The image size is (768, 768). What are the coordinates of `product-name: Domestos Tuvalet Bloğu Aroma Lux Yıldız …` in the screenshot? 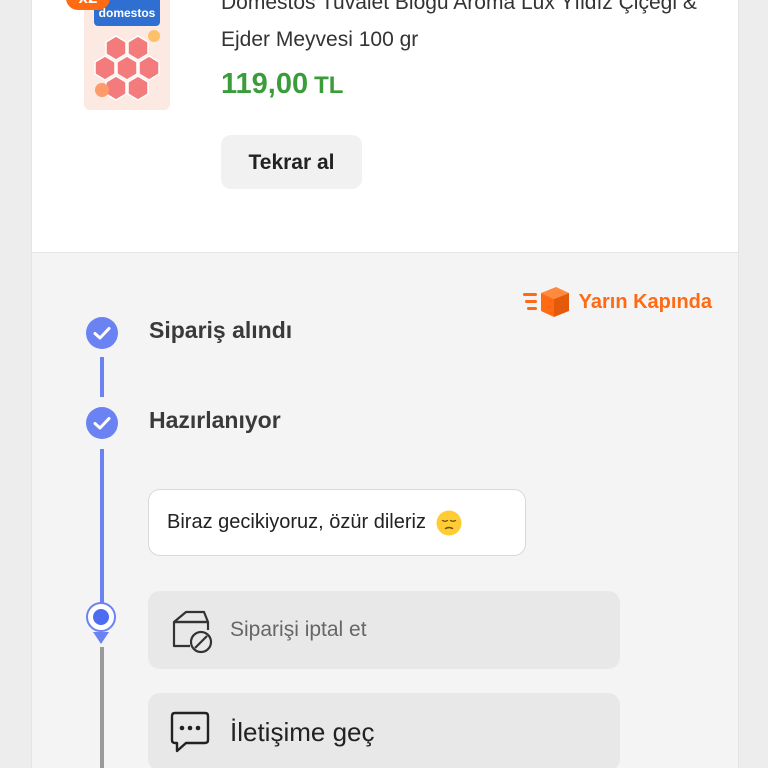 It's located at (461, 29).